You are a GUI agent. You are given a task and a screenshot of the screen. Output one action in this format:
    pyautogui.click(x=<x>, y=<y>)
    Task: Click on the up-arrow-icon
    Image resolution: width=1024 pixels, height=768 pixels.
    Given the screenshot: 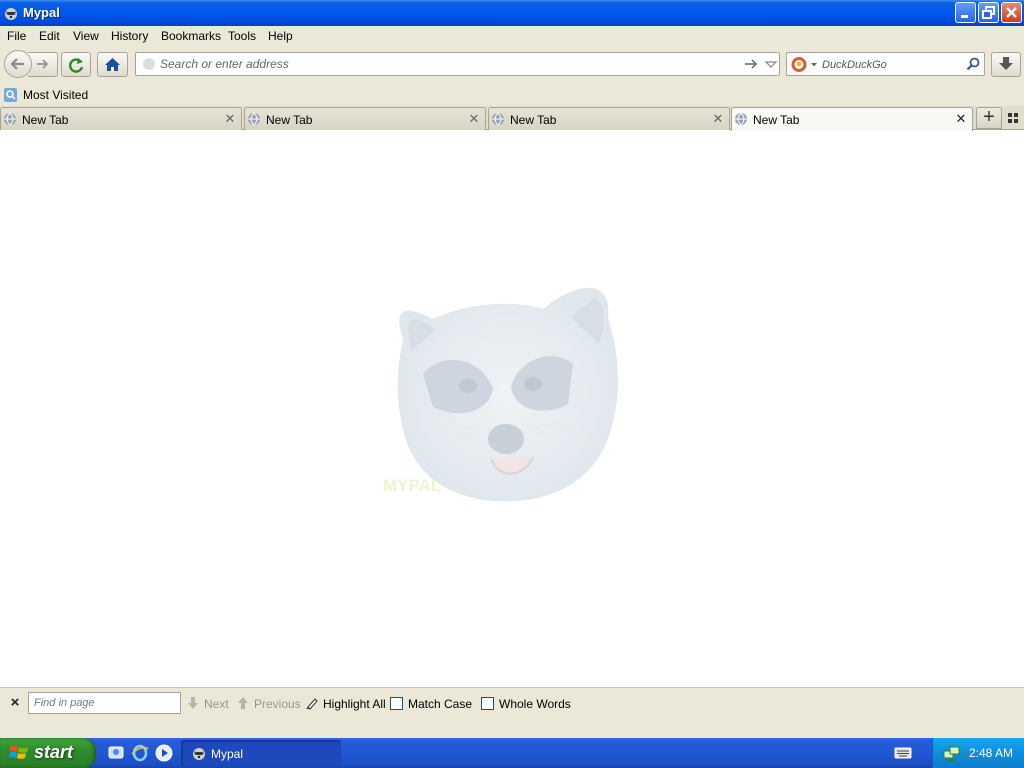 What is the action you would take?
    pyautogui.click(x=243, y=703)
    